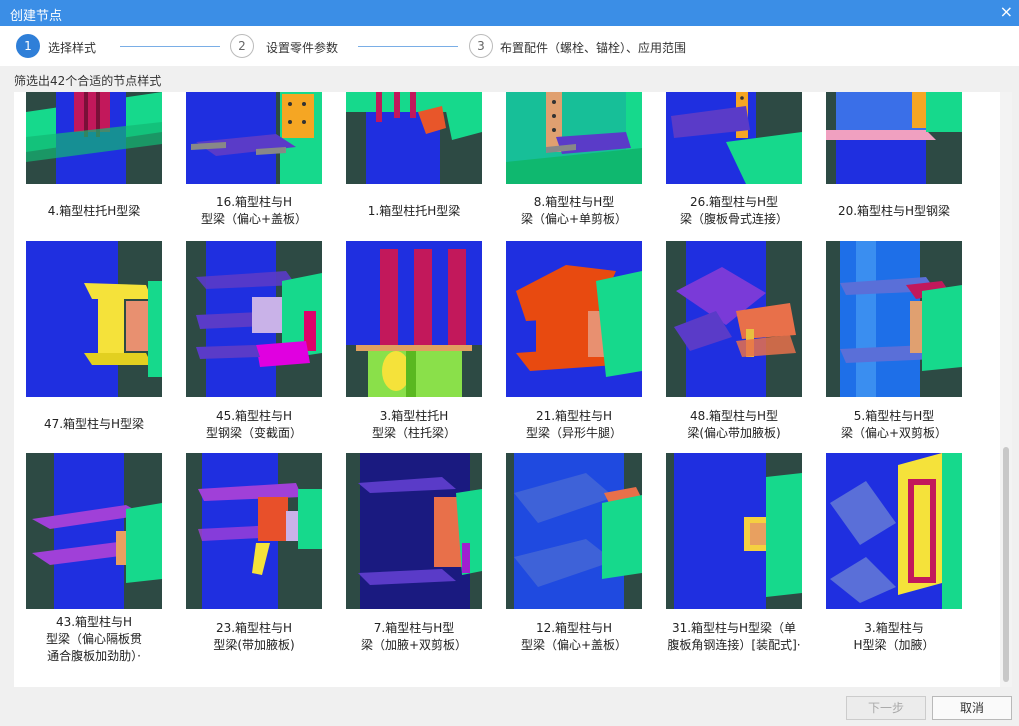 The width and height of the screenshot is (1019, 726). What do you see at coordinates (36, 16) in the screenshot?
I see `window-title: 创建节点` at bounding box center [36, 16].